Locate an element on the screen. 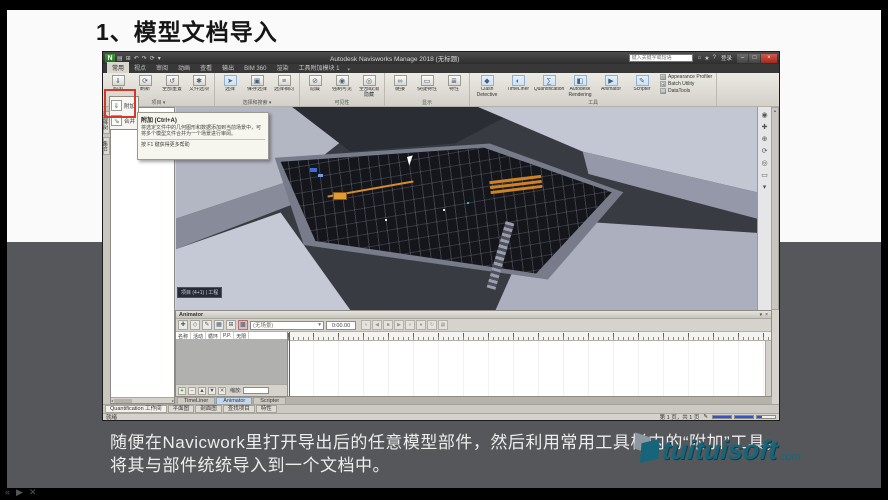  animator-time-field: 0:00.00 is located at coordinates (341, 325).